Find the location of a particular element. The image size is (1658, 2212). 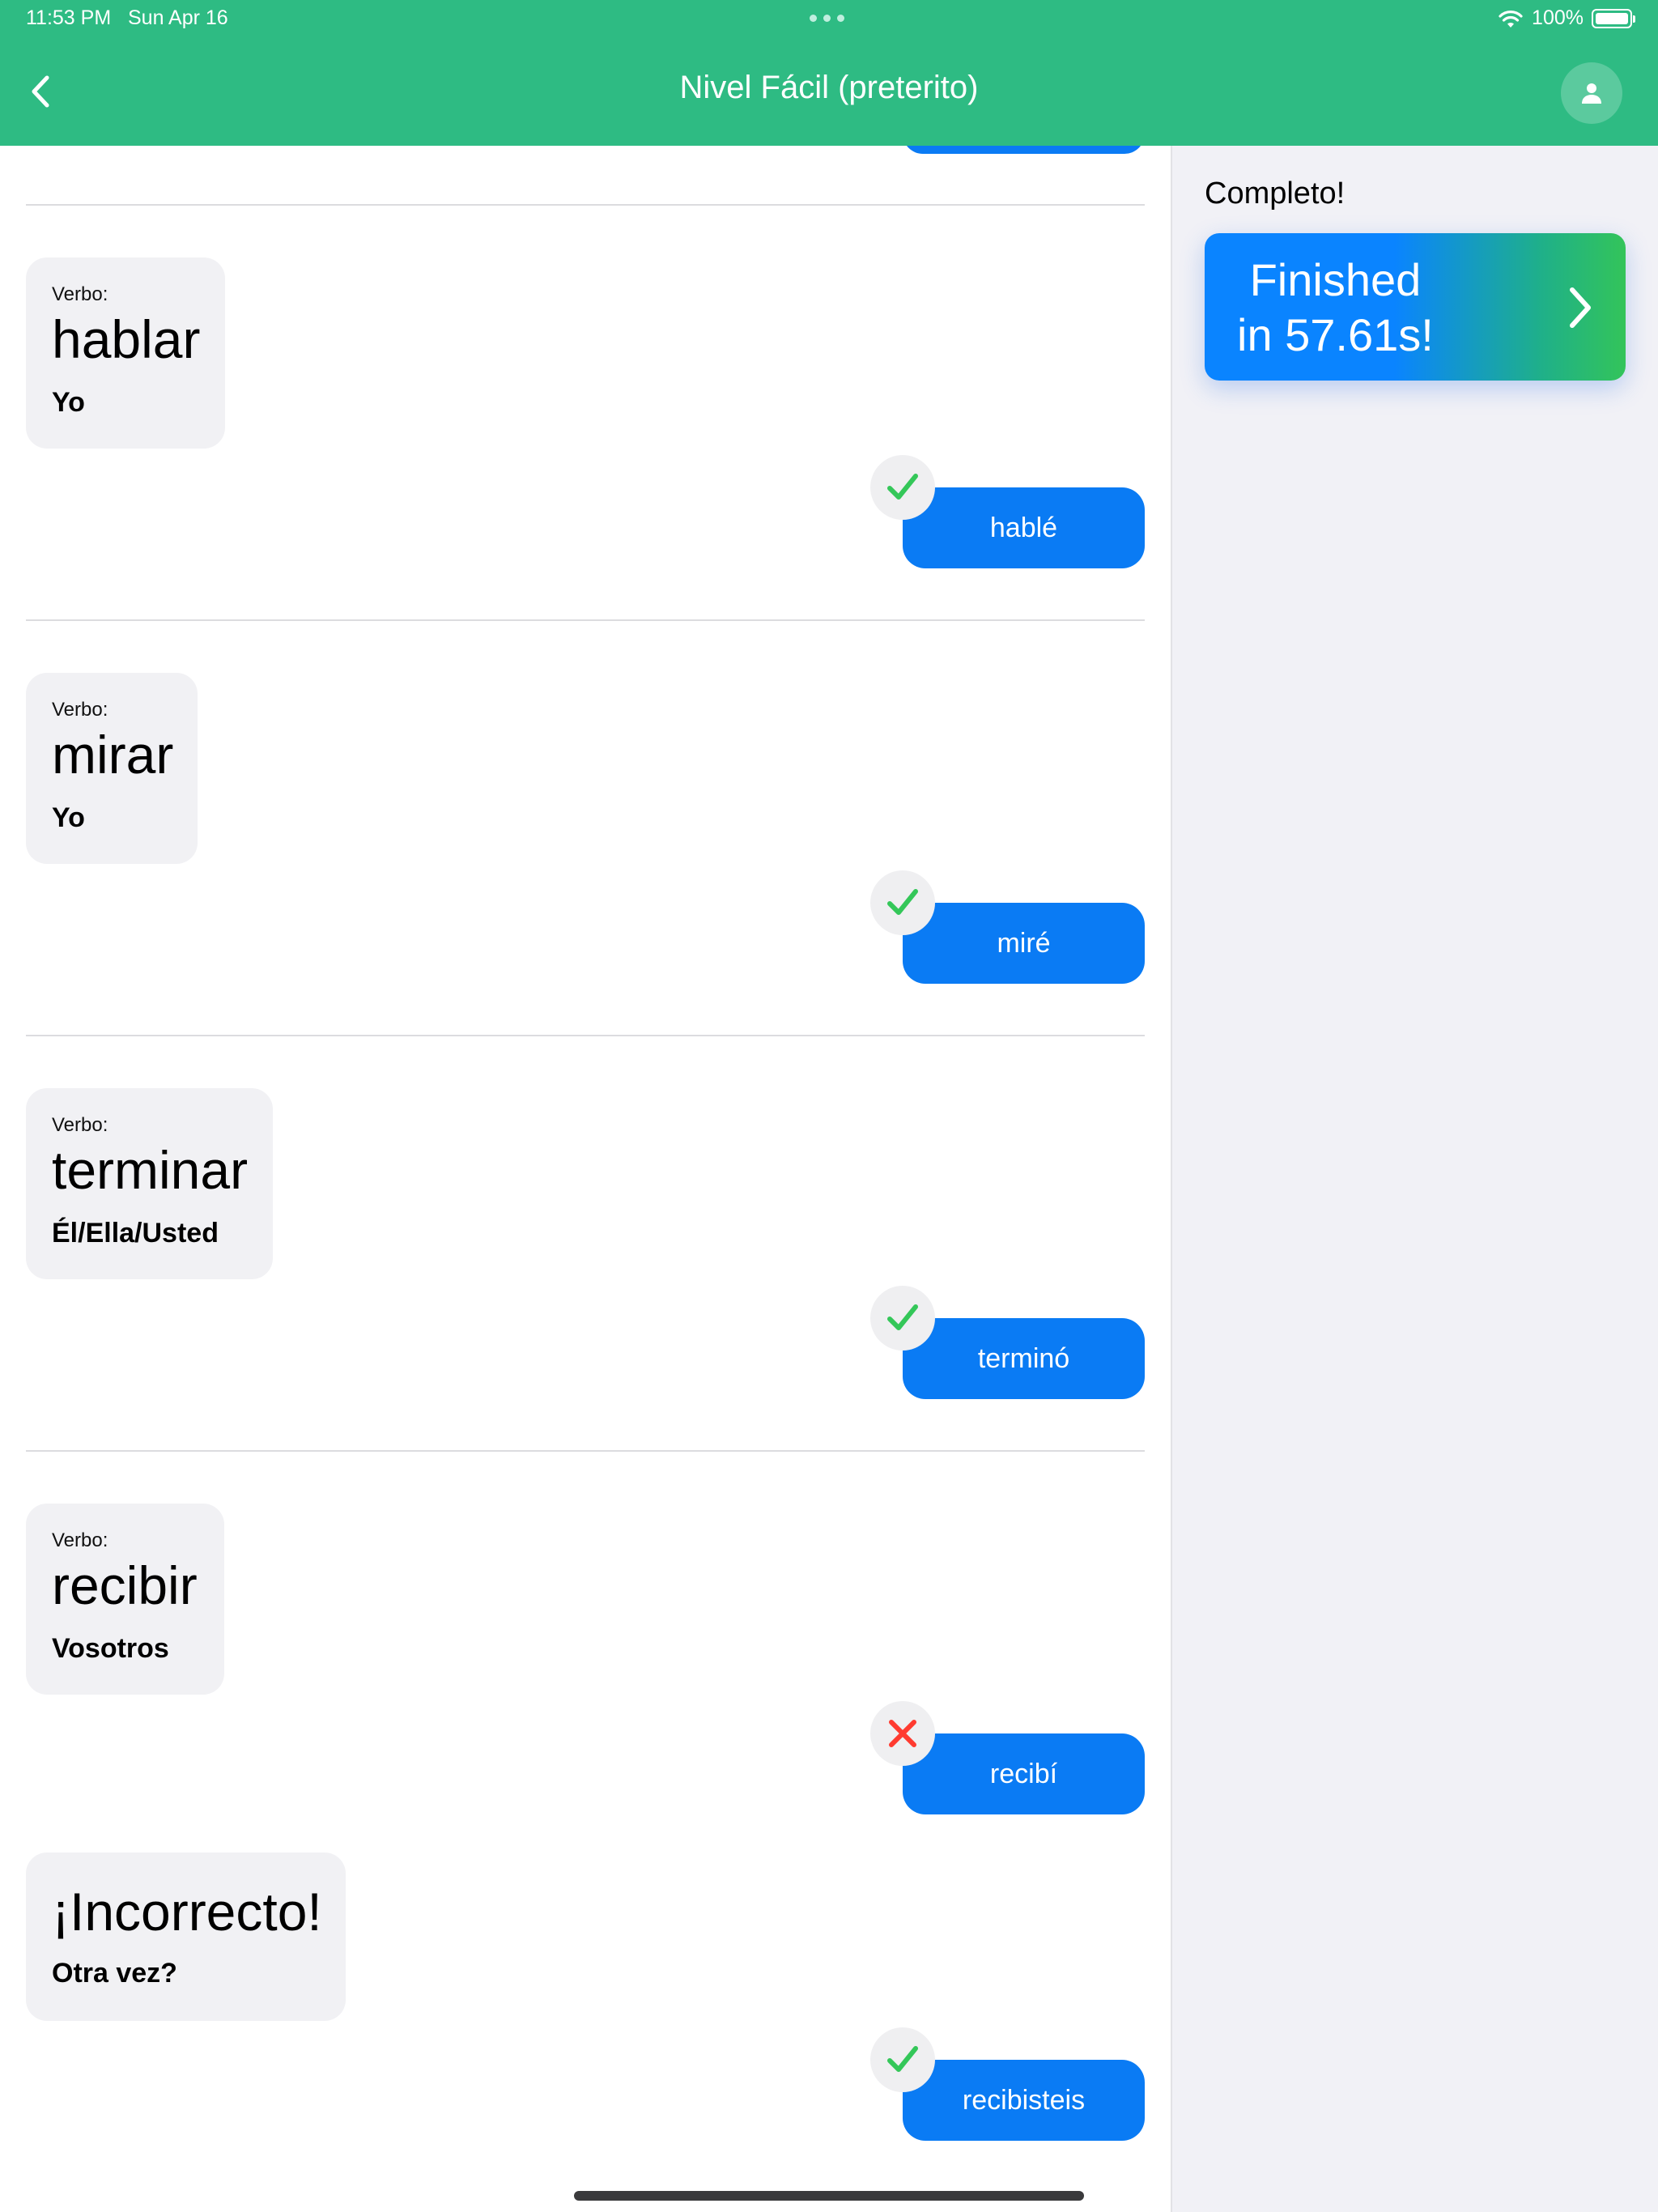

retry-prompt: Otra vez? is located at coordinates (114, 1974).